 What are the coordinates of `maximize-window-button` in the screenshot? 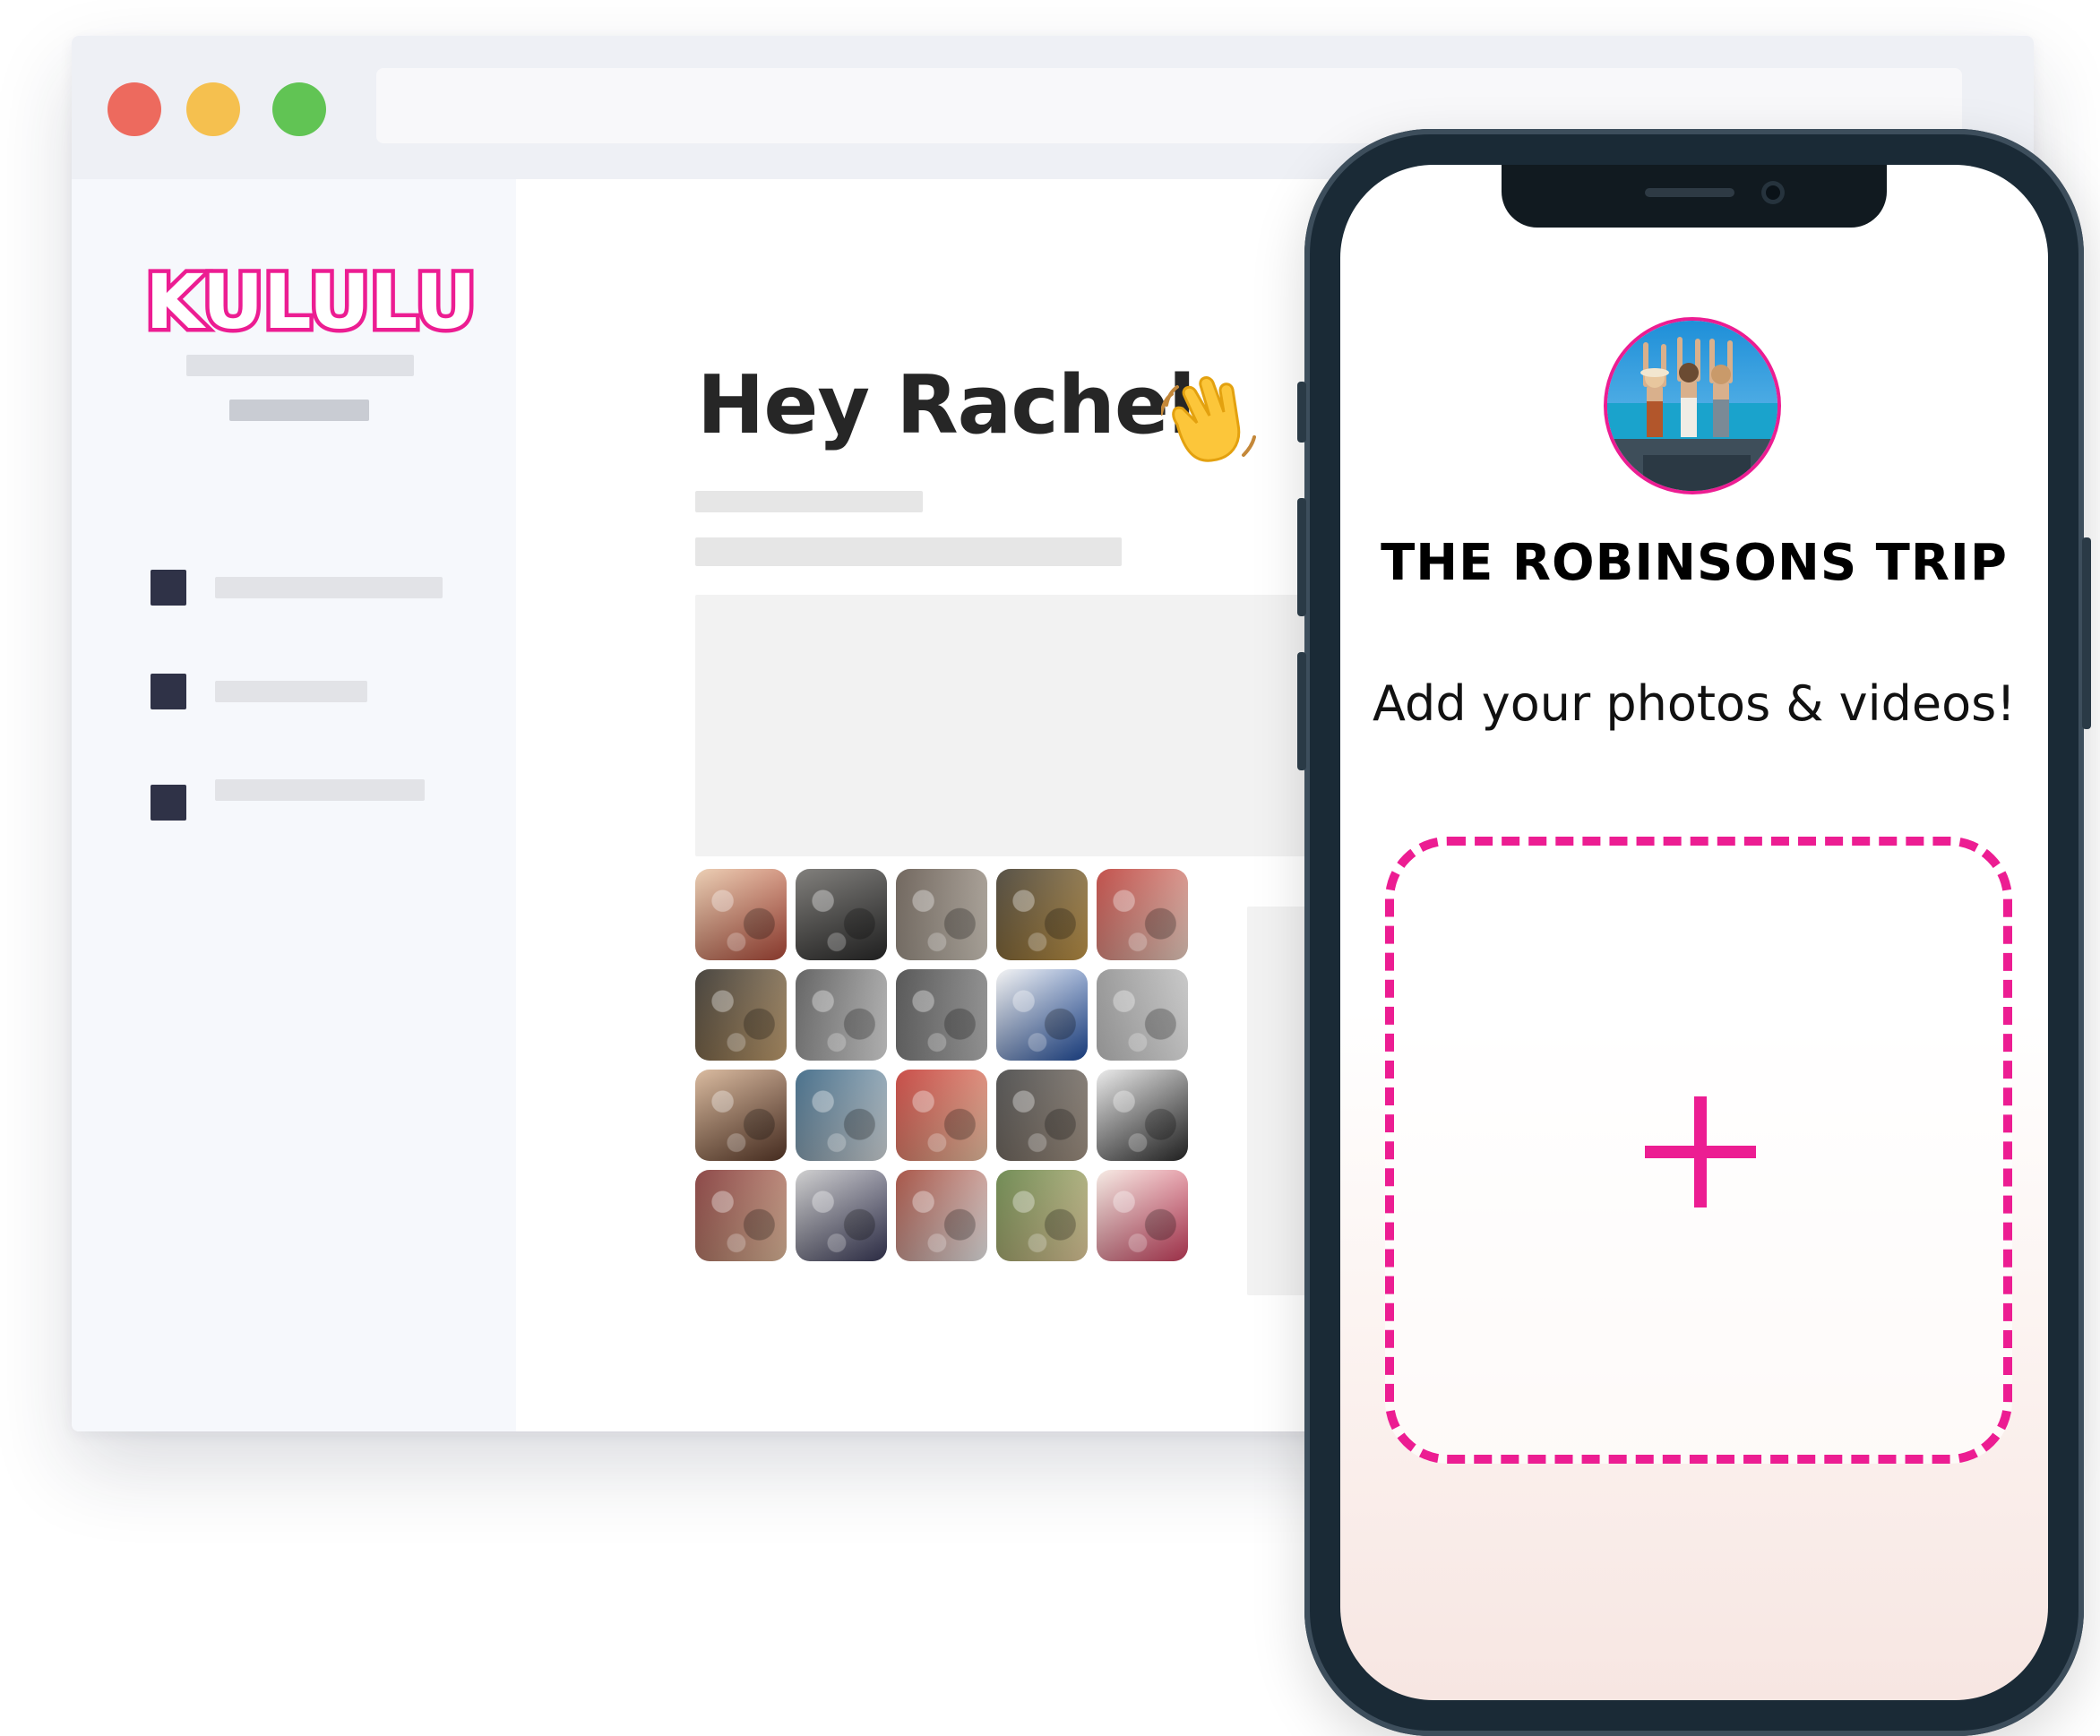 It's located at (299, 109).